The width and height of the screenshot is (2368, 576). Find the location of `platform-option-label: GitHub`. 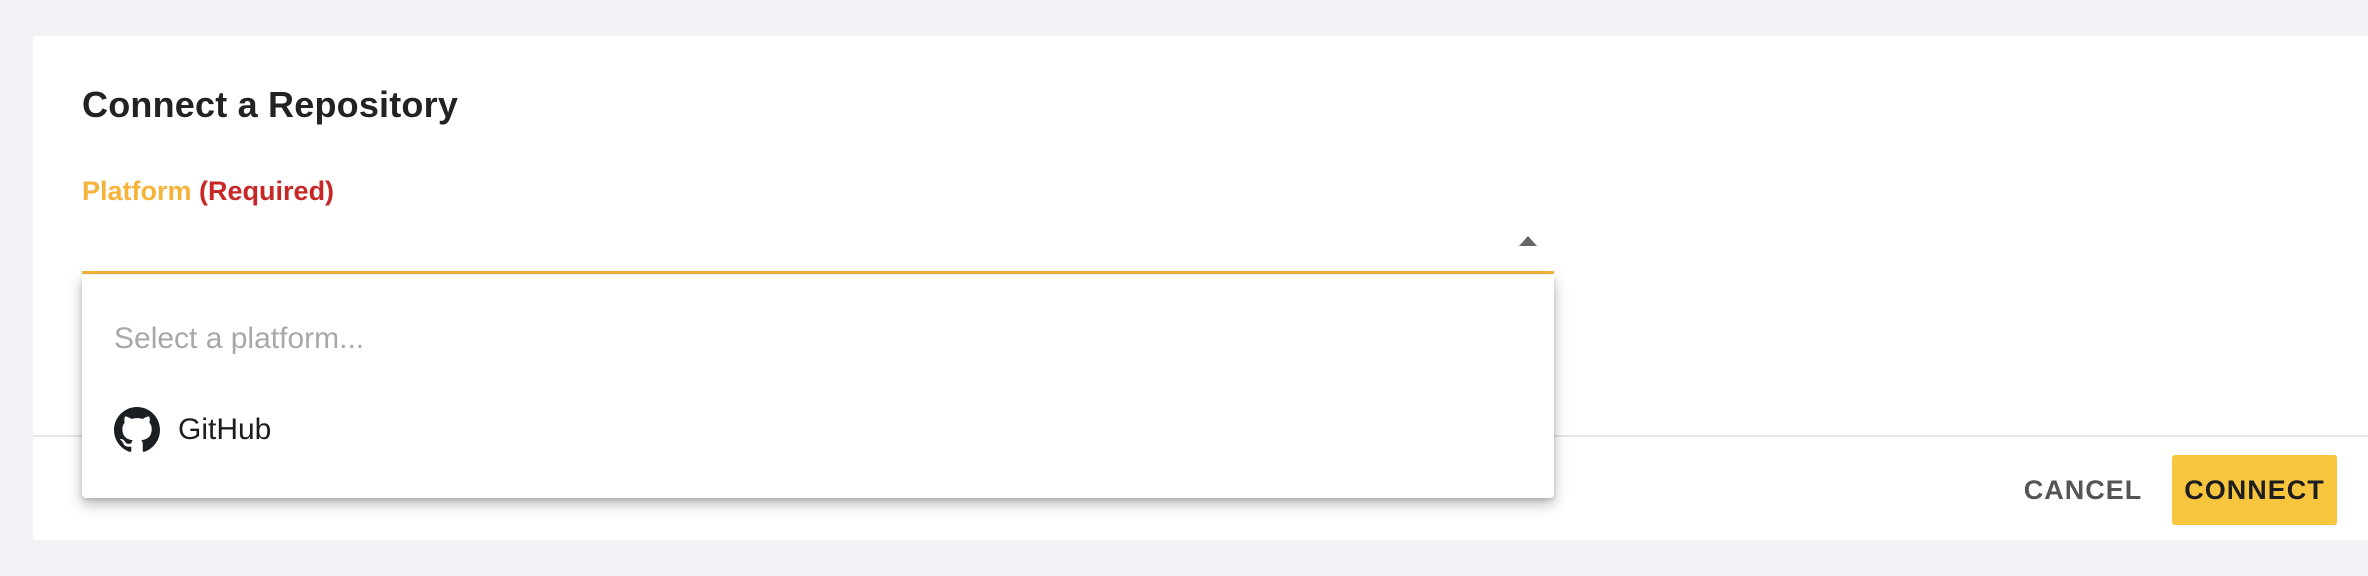

platform-option-label: GitHub is located at coordinates (225, 429).